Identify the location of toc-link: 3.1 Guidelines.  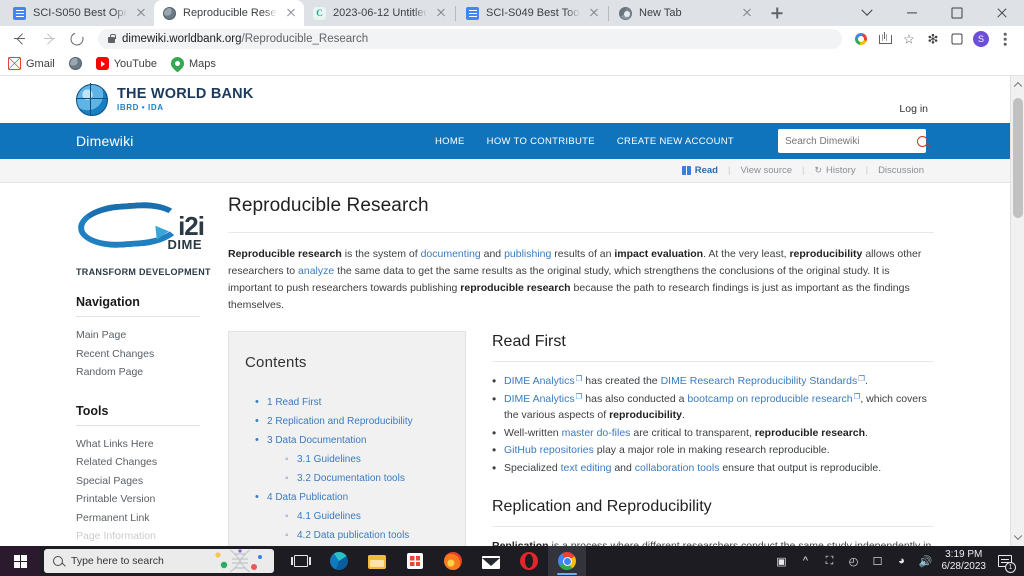
(329, 459).